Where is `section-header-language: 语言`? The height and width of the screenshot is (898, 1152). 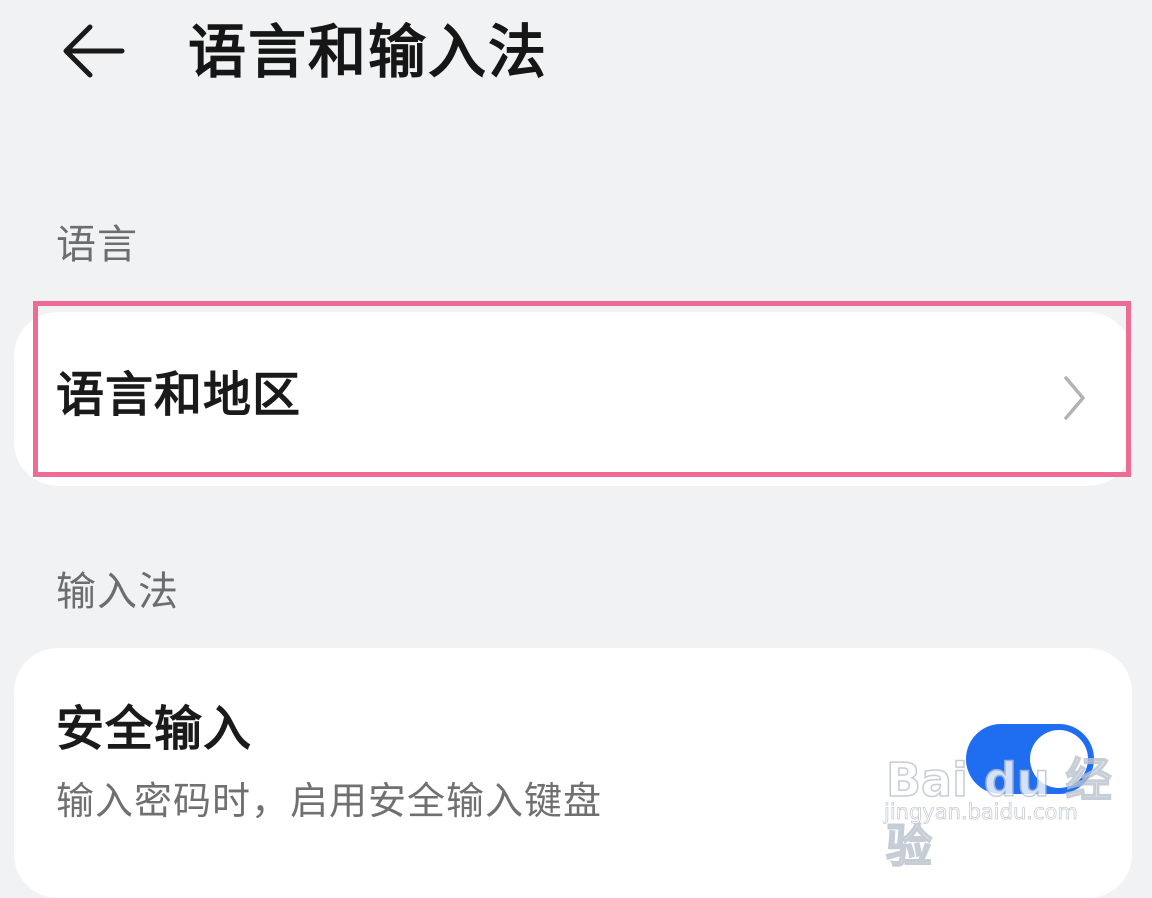 section-header-language: 语言 is located at coordinates (97, 245).